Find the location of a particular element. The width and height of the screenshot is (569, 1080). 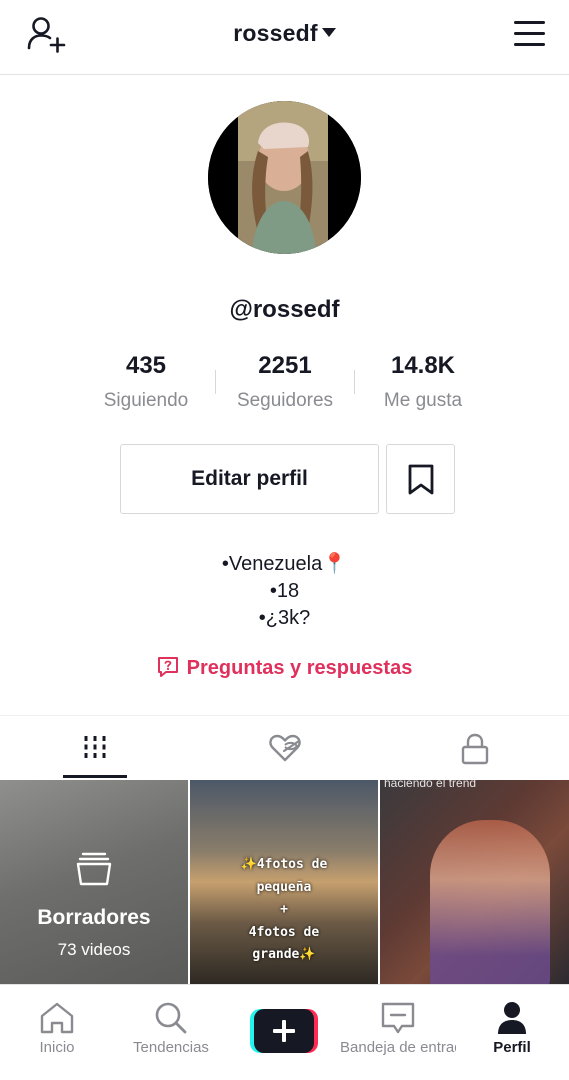

bio-line: •Venezuela📍 is located at coordinates (284, 564).